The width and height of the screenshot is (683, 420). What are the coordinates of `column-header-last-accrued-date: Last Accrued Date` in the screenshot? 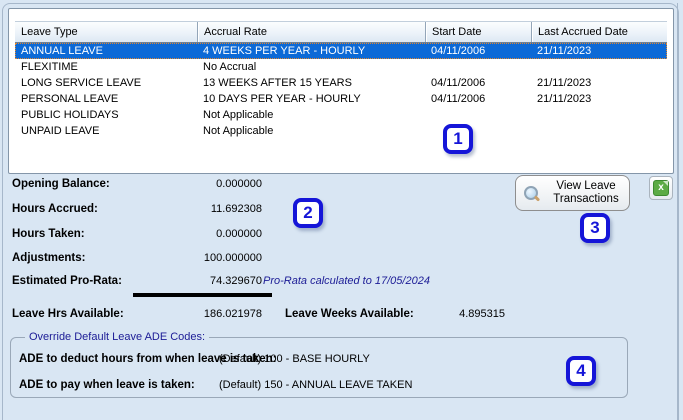 It's located at (599, 32).